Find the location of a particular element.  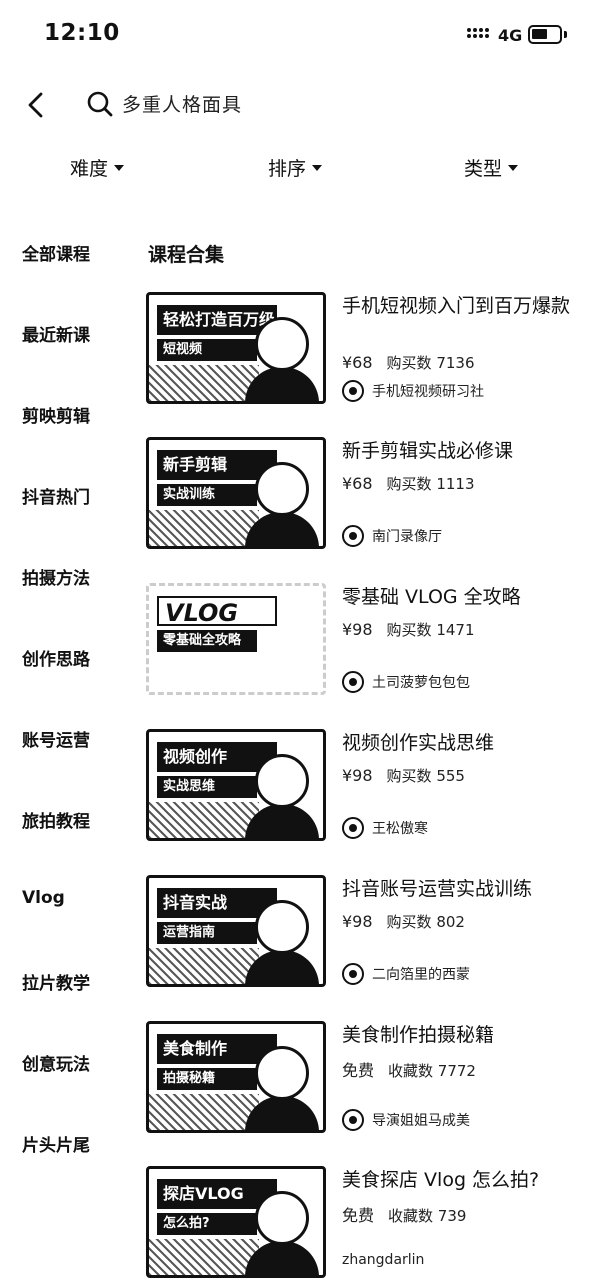

sidebar-item-breakdown: 拉片教学 is located at coordinates (56, 981).